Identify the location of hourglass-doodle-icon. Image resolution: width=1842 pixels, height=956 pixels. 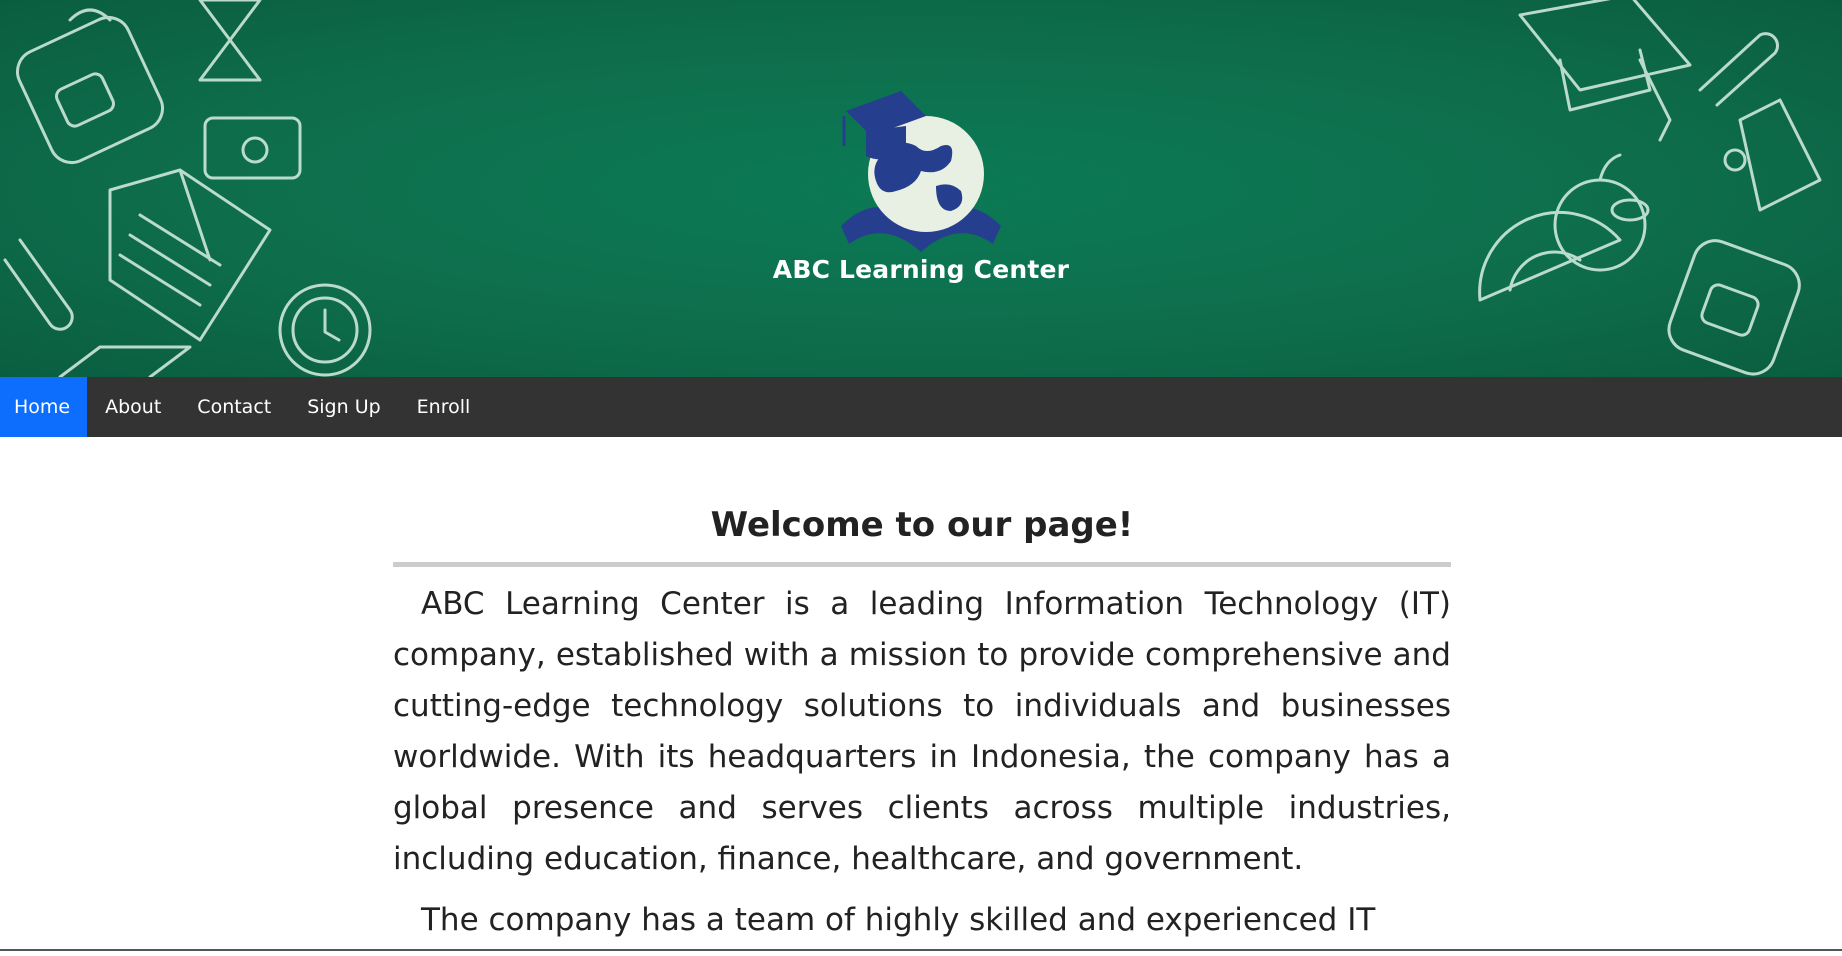
(230, 41).